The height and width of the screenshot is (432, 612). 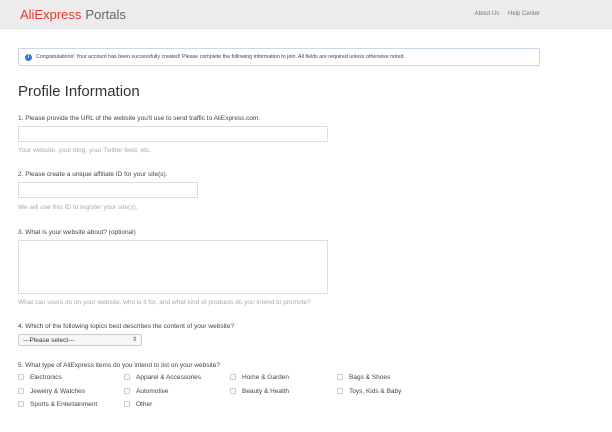 I want to click on checkbox-bags-shoes: Bags & Shoes, so click(x=363, y=377).